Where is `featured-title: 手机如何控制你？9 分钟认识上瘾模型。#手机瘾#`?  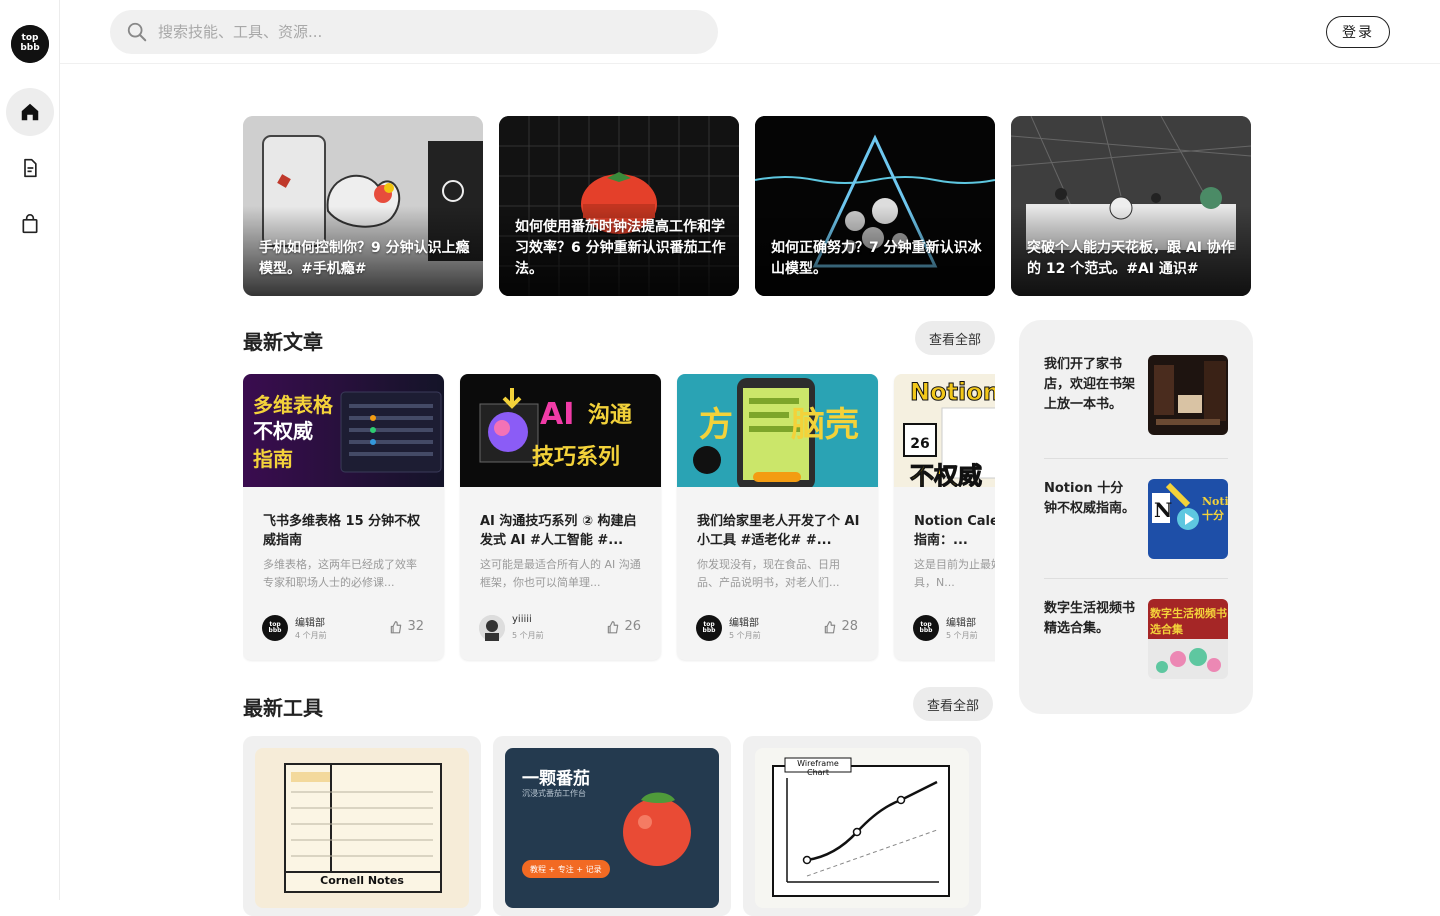 featured-title: 手机如何控制你？9 分钟认识上瘾模型。#手机瘾# is located at coordinates (364, 258).